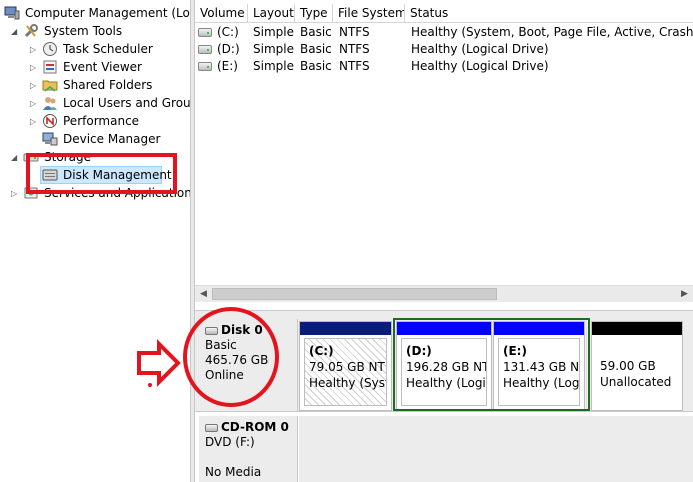 This screenshot has height=482, width=693. I want to click on partition-c-size: 79.05 GB NTFS, so click(347, 367).